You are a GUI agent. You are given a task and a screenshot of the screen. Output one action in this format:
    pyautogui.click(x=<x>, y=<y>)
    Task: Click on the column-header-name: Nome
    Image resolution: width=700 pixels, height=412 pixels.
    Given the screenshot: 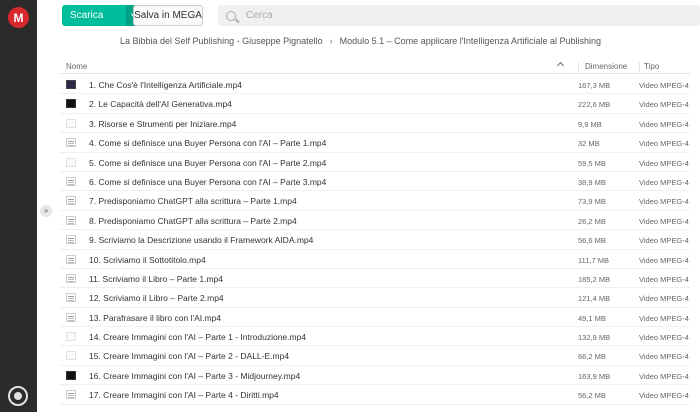 What is the action you would take?
    pyautogui.click(x=76, y=66)
    